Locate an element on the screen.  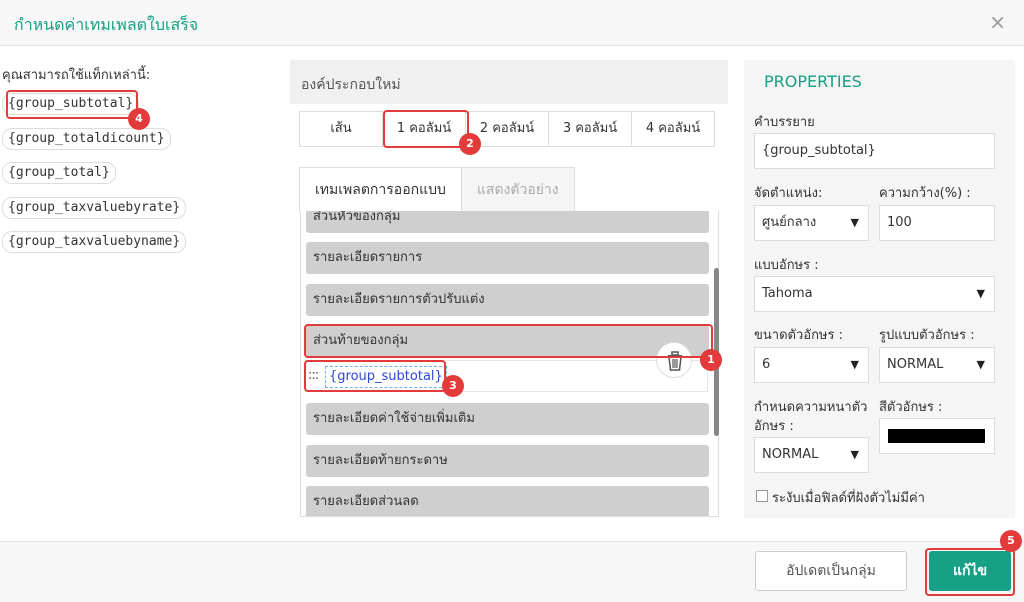
description-input: {group_subtotal} is located at coordinates (874, 151).